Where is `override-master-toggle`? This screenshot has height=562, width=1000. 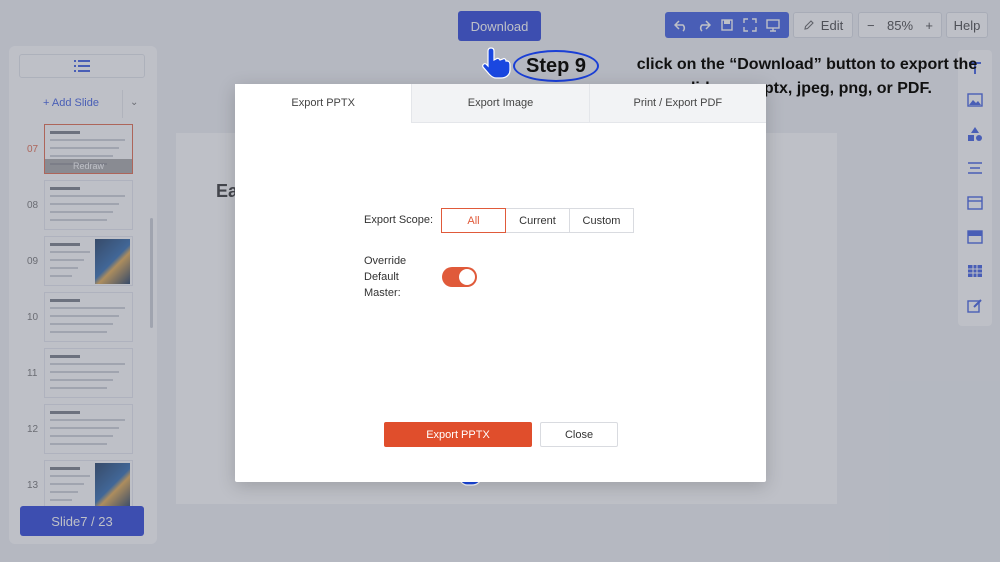 override-master-toggle is located at coordinates (459, 277).